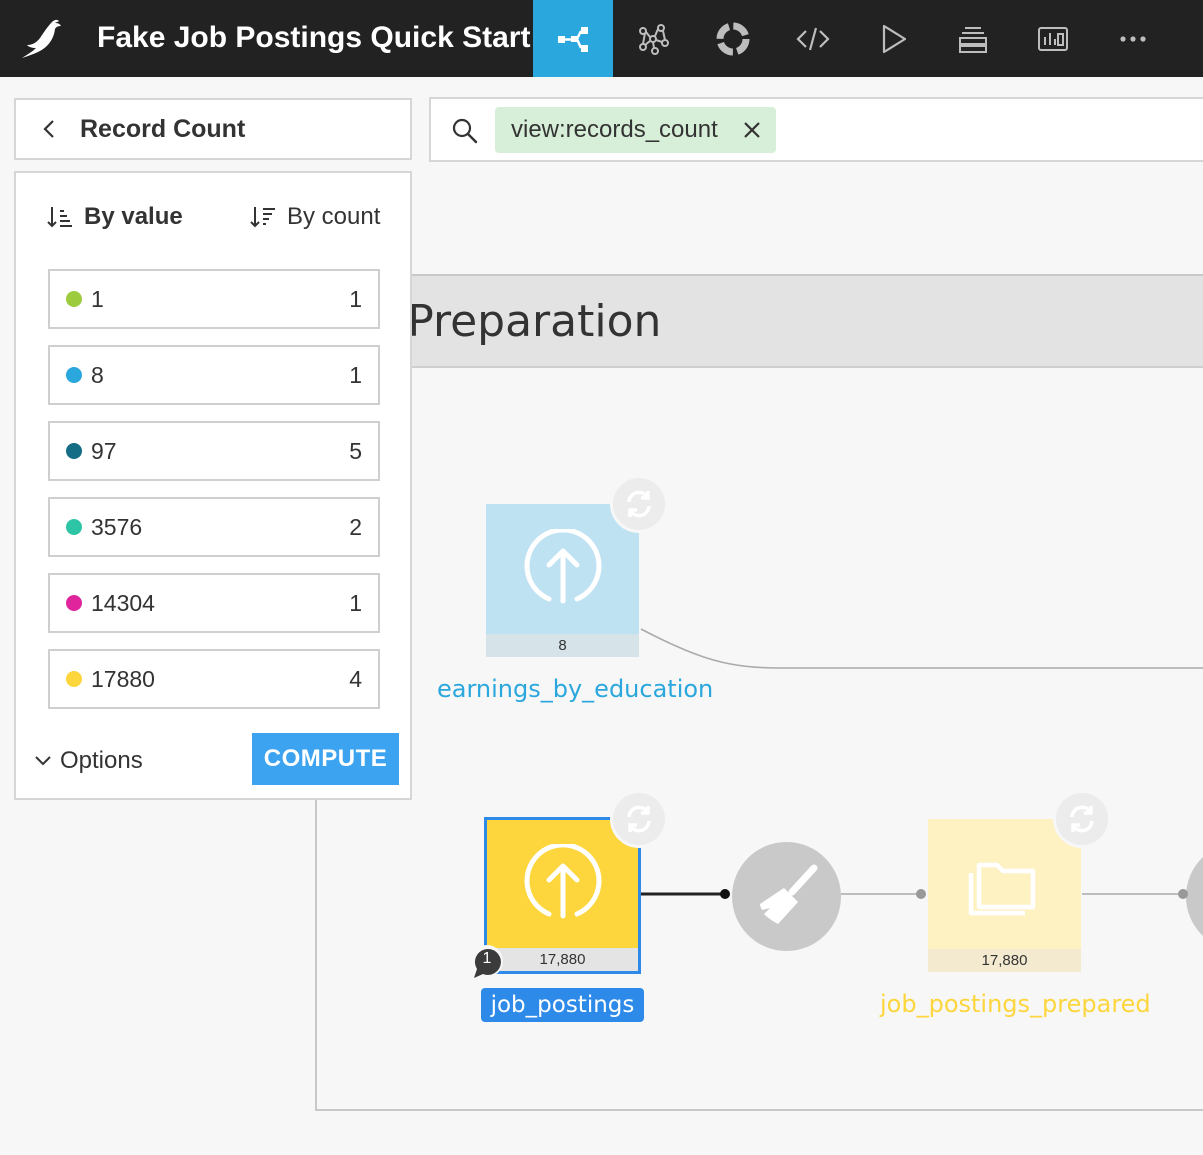 This screenshot has height=1155, width=1203. What do you see at coordinates (562, 1005) in the screenshot?
I see `dataset-label-selected: job_postings` at bounding box center [562, 1005].